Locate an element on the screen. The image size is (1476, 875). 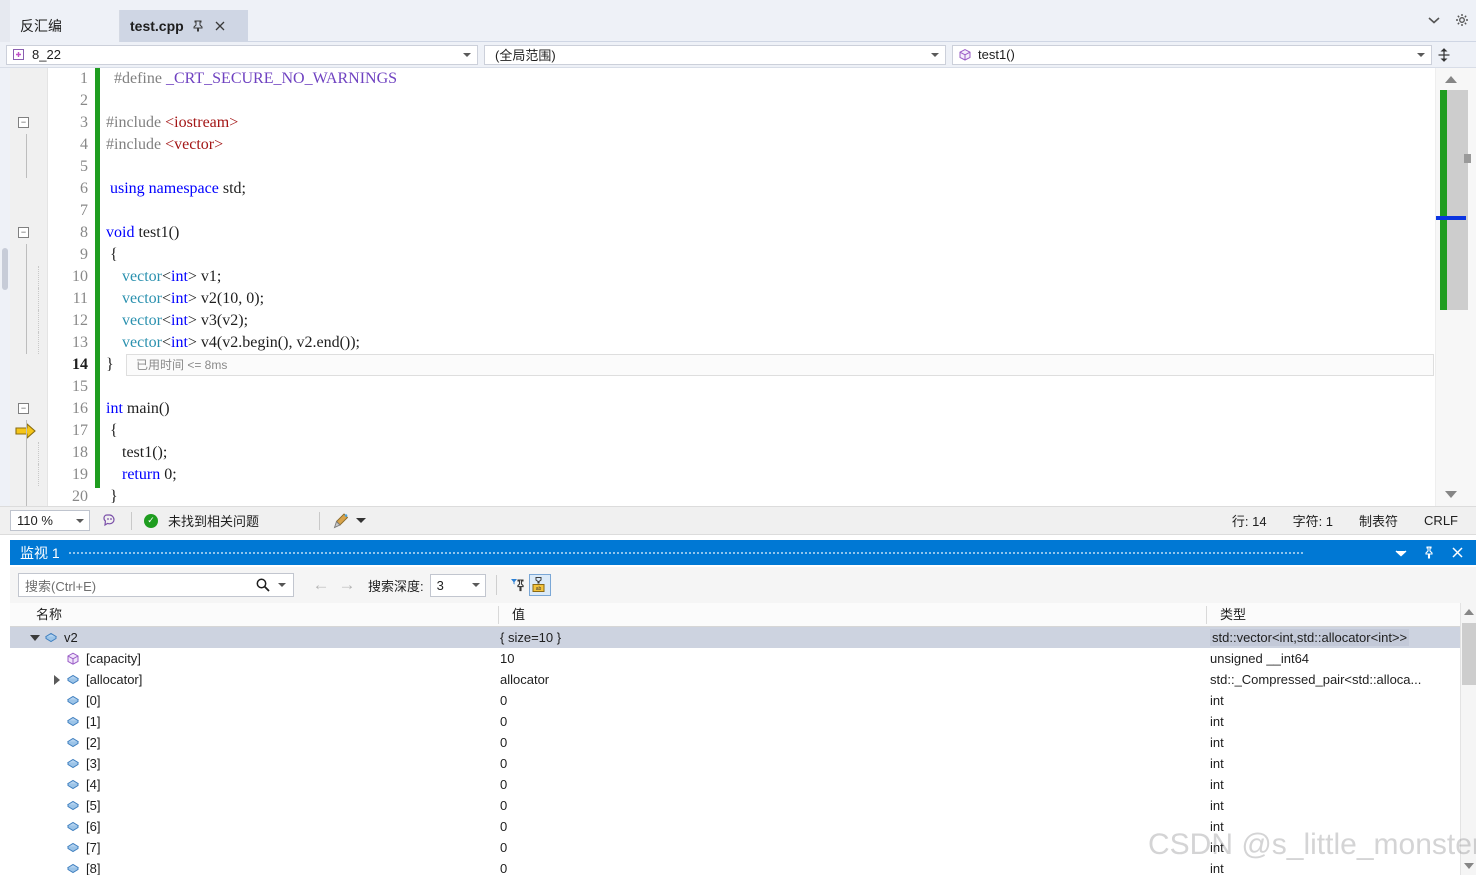
code-line: return 0; is located at coordinates (730, 475).